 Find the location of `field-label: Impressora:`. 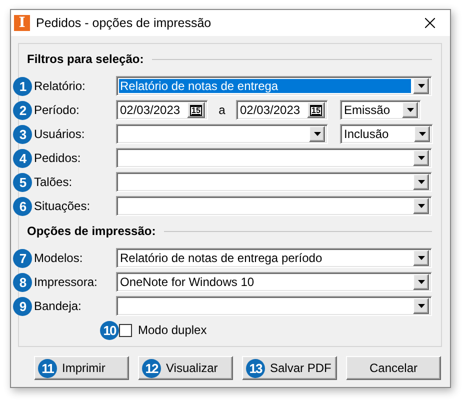

field-label: Impressora: is located at coordinates (66, 282).